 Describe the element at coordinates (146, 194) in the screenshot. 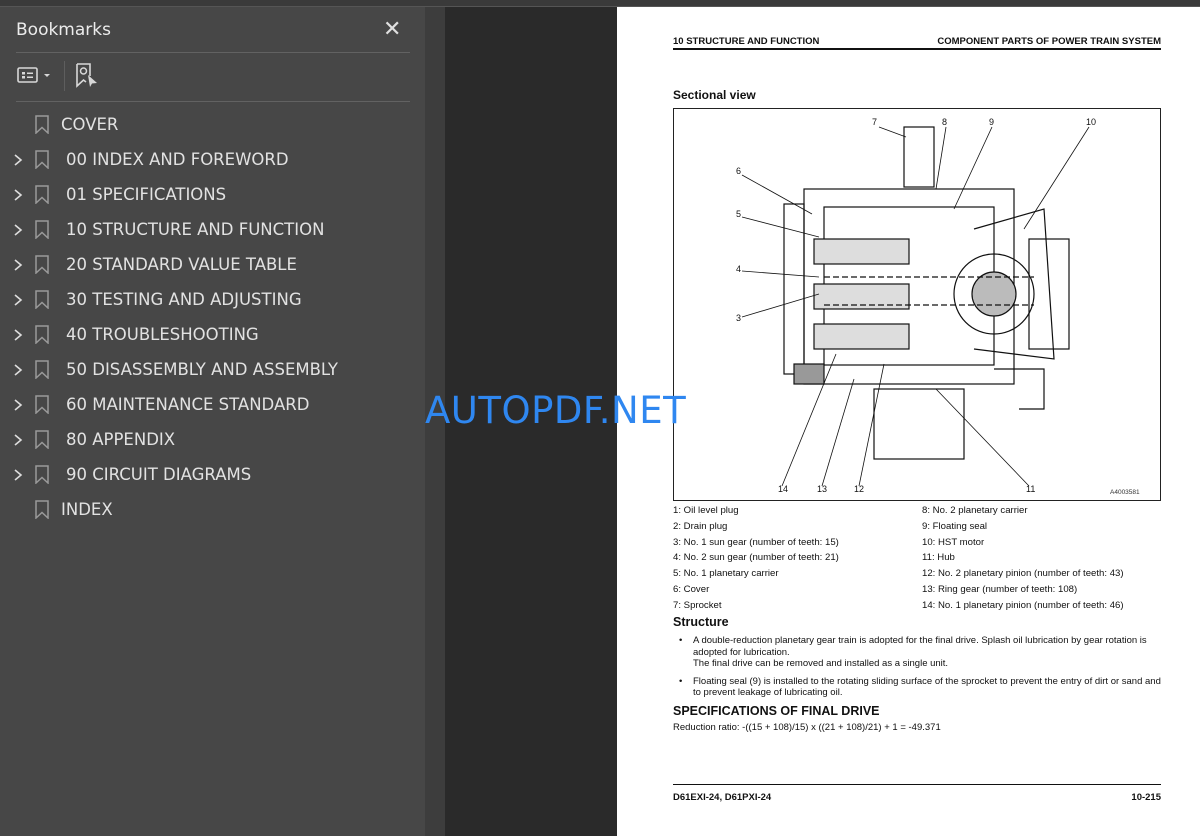

I see `bookmark-label: 01 SPECIFICATIONS` at that location.